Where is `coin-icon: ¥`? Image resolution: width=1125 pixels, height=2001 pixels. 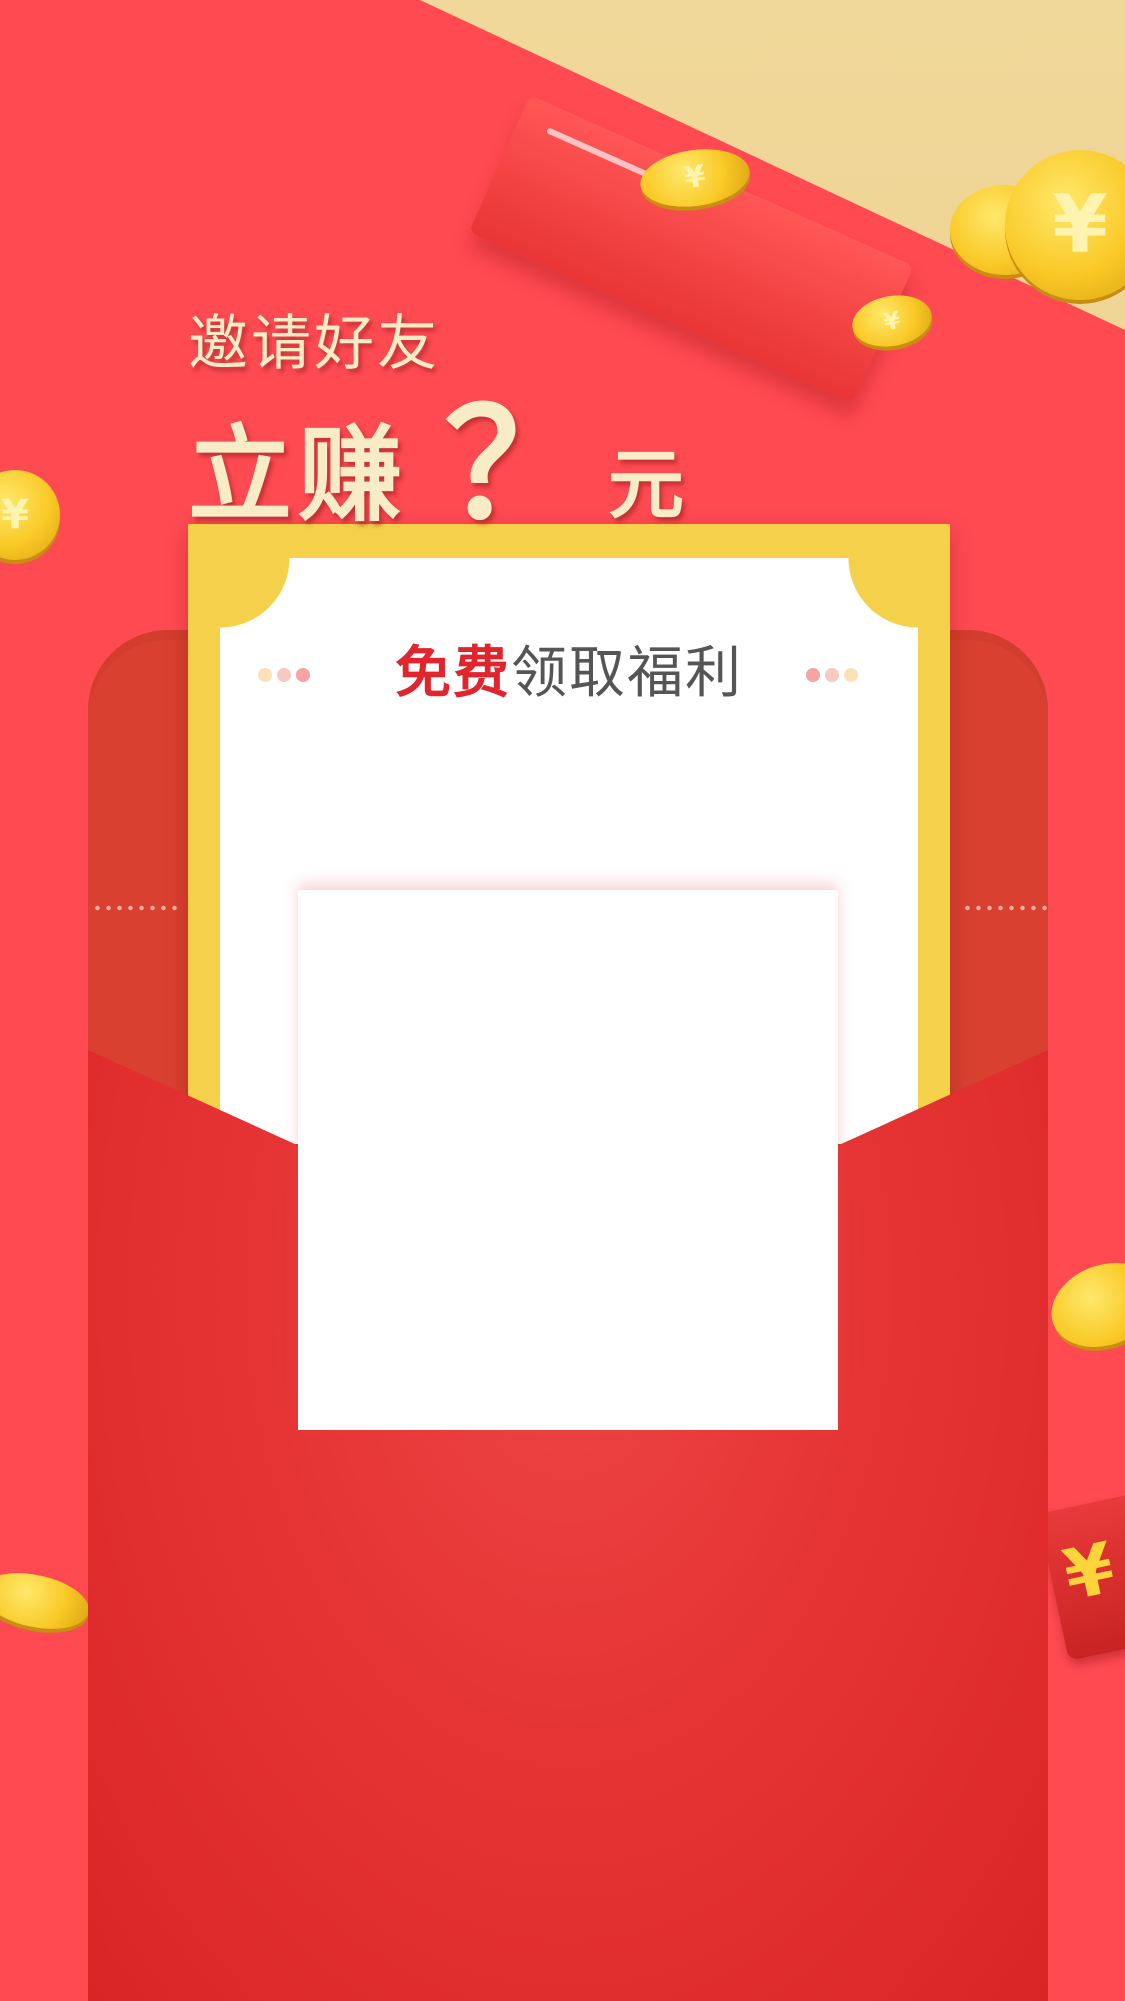 coin-icon: ¥ is located at coordinates (30, 515).